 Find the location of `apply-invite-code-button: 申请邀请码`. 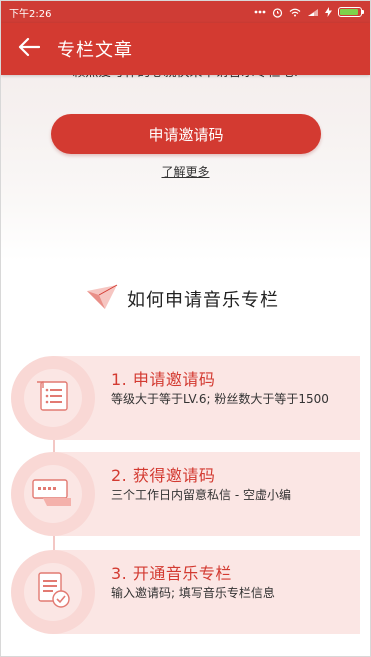

apply-invite-code-button: 申请邀请码 is located at coordinates (186, 134).